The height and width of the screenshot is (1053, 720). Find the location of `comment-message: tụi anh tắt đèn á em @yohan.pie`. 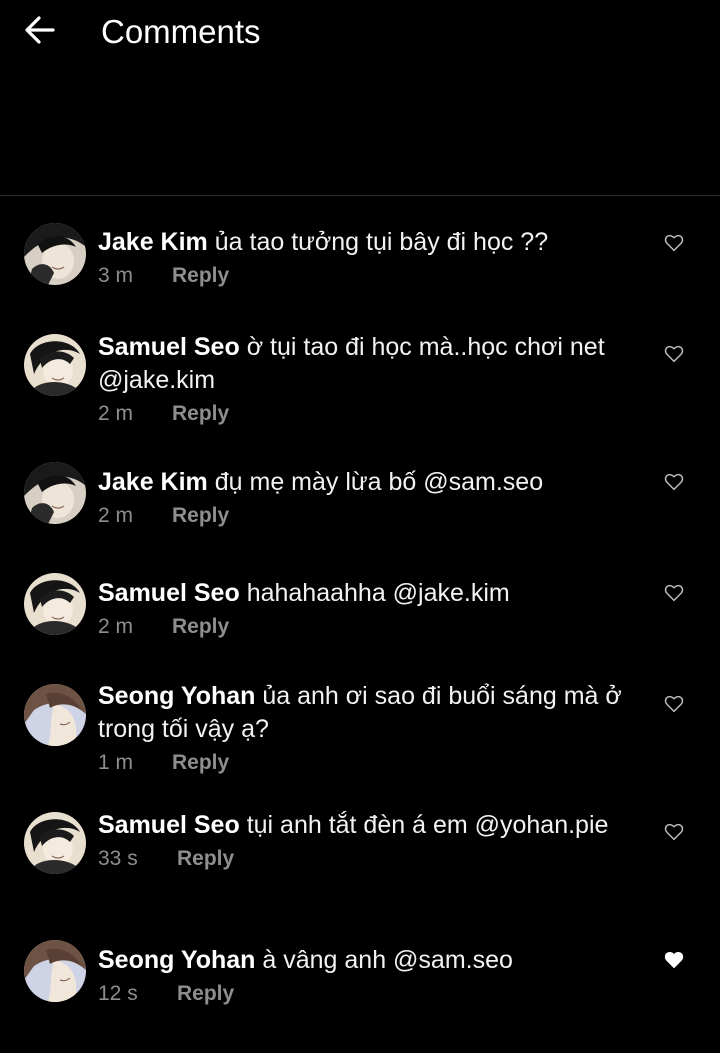

comment-message: tụi anh tắt đèn á em @yohan.pie is located at coordinates (427, 825).